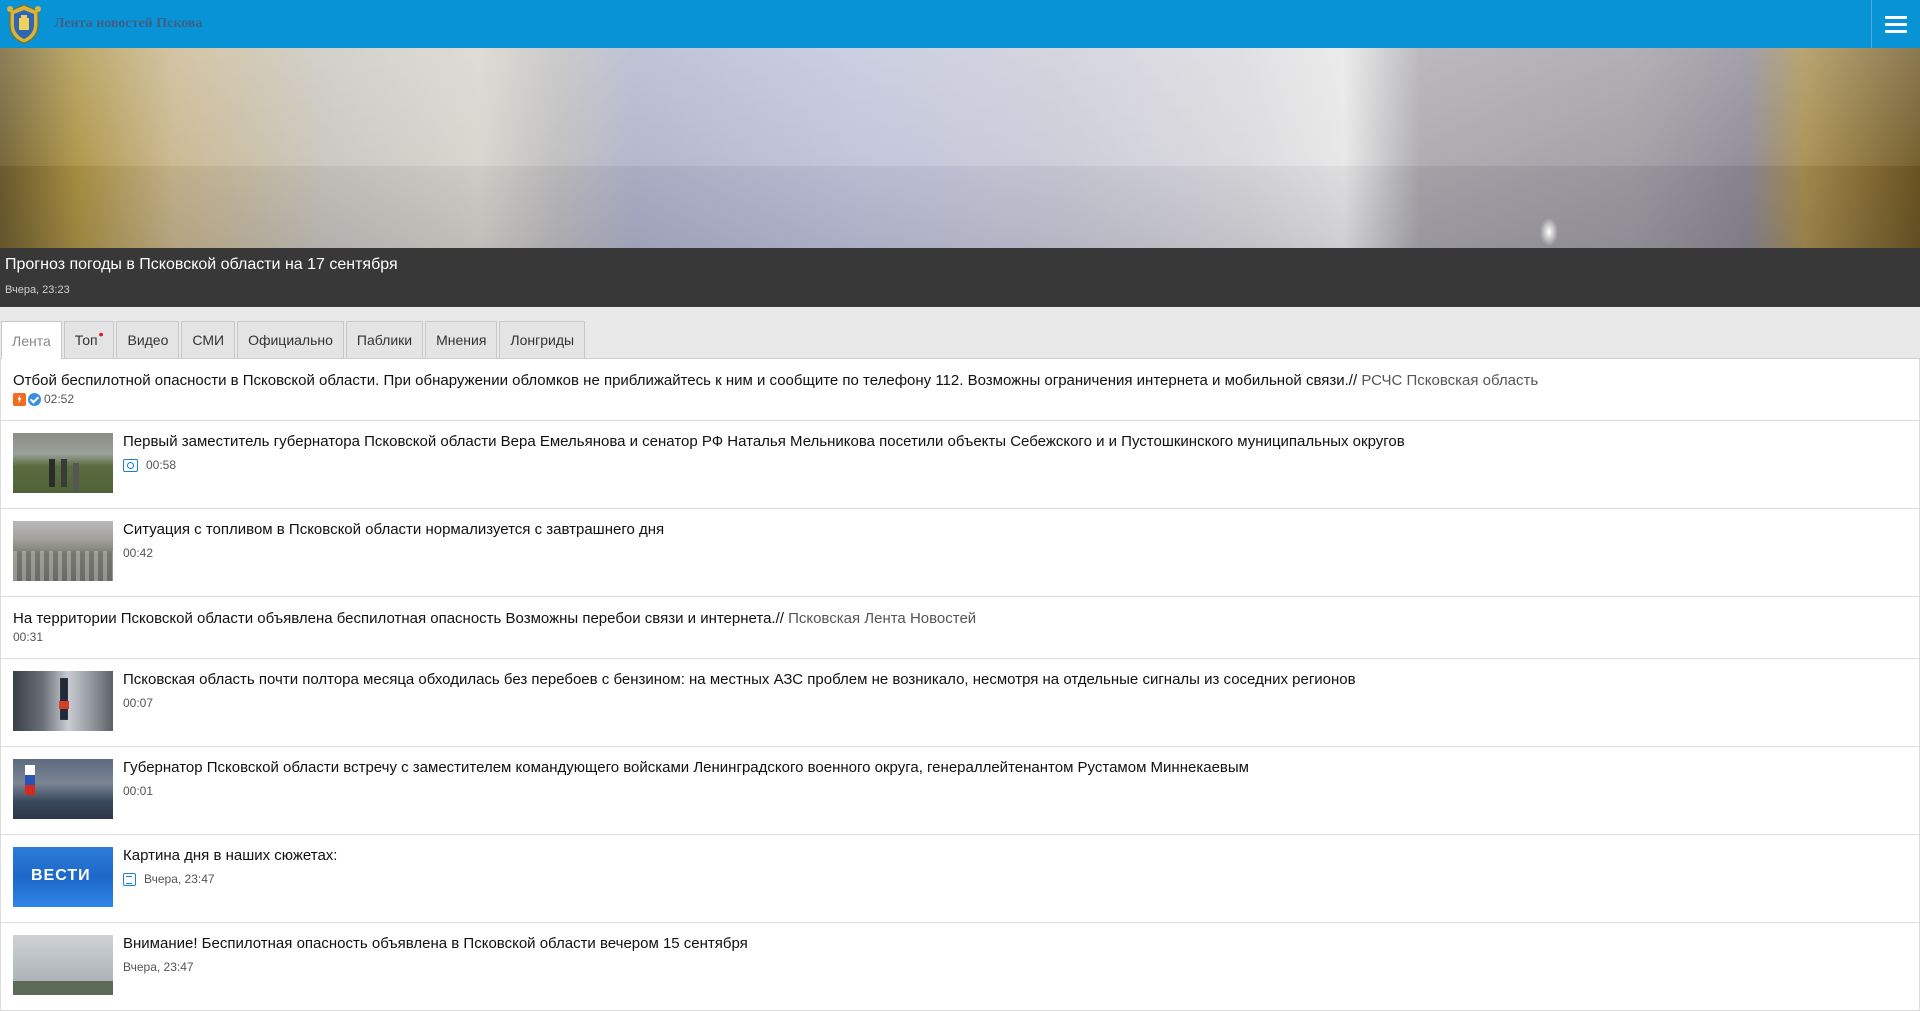 The image size is (1920, 1011). I want to click on item-time: 00:31, so click(28, 637).